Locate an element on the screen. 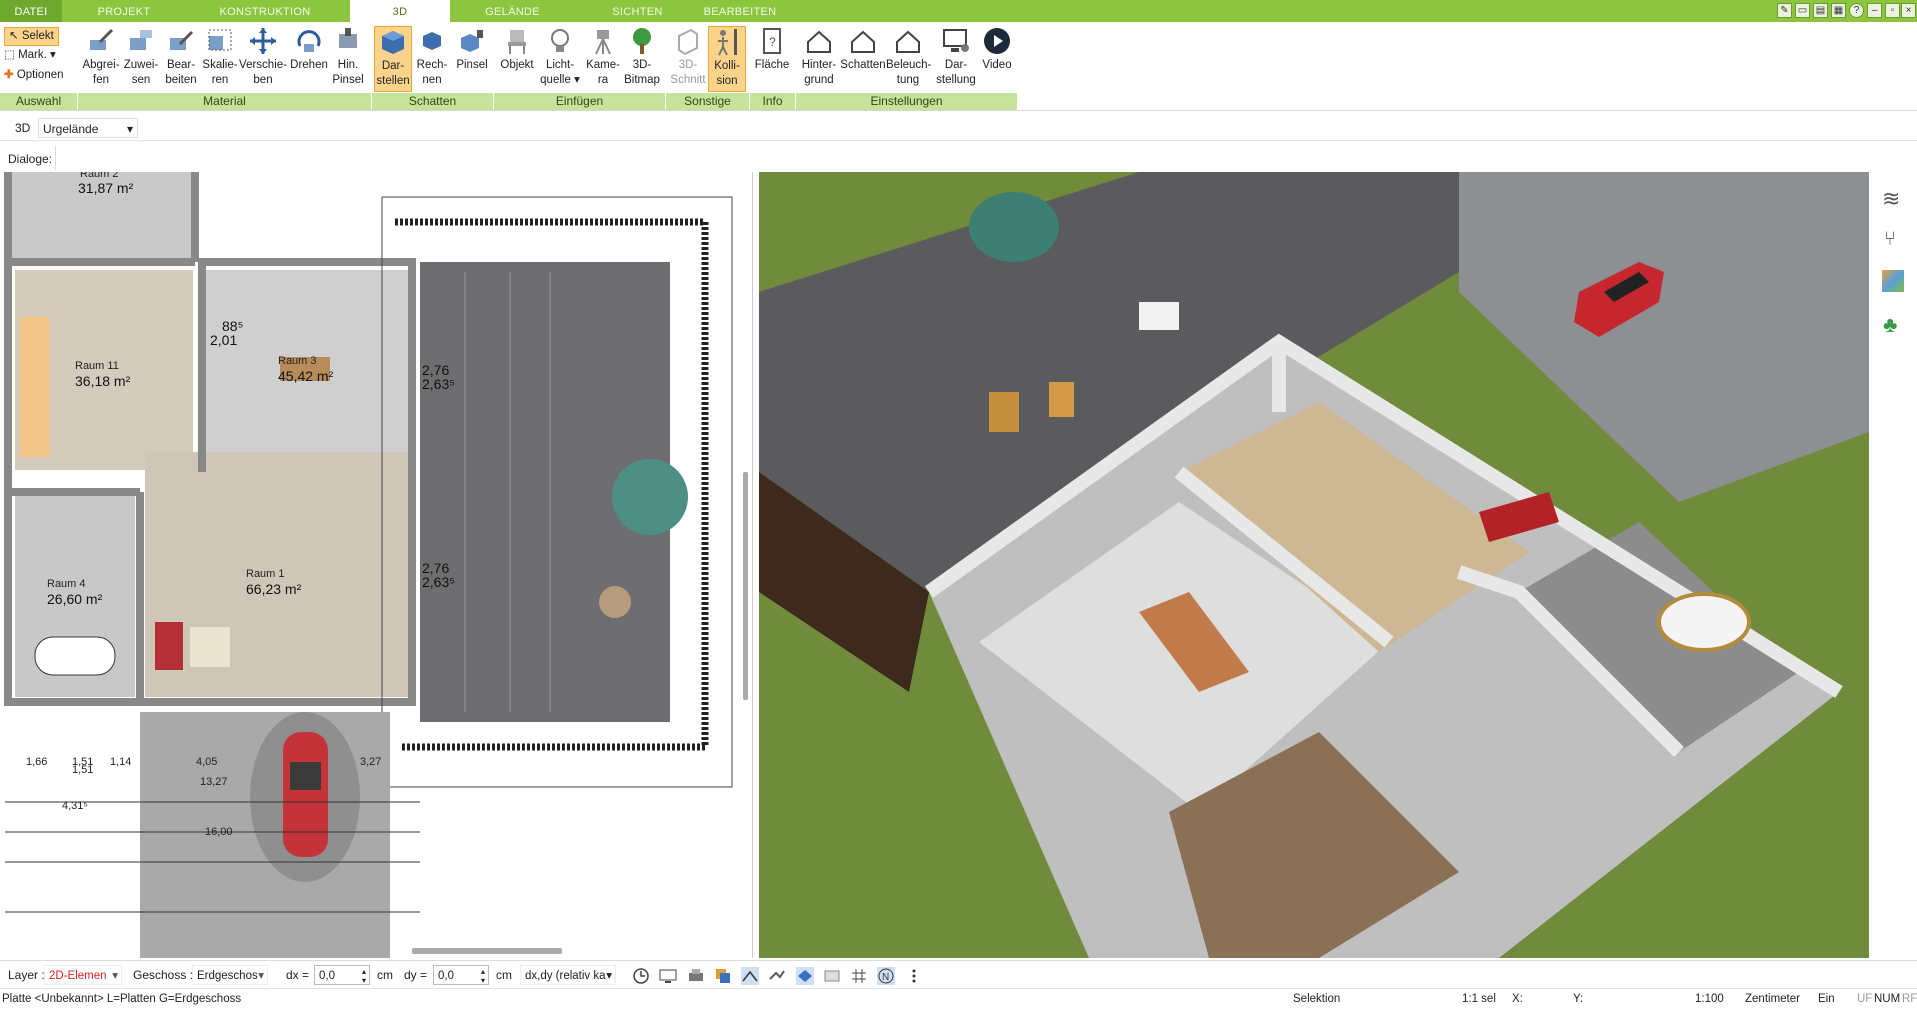 The image size is (1917, 1009). restore-icon: ▫ is located at coordinates (1892, 10).